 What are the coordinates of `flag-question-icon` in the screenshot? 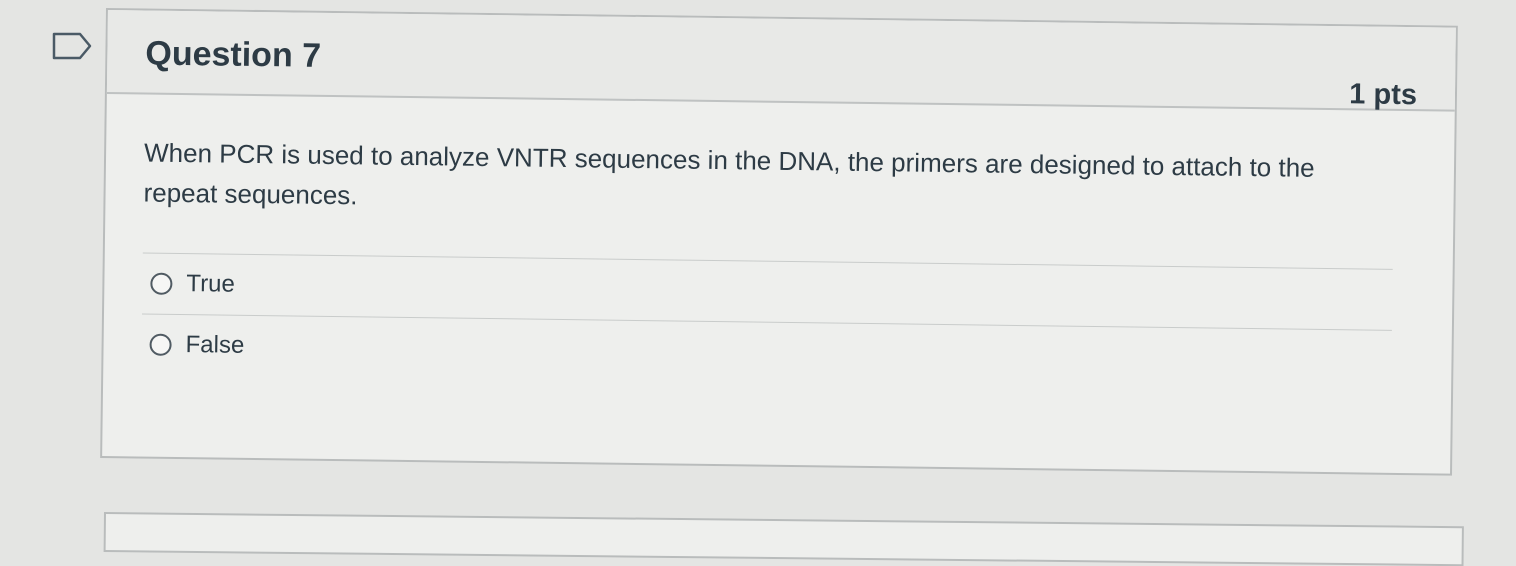 It's located at (72, 46).